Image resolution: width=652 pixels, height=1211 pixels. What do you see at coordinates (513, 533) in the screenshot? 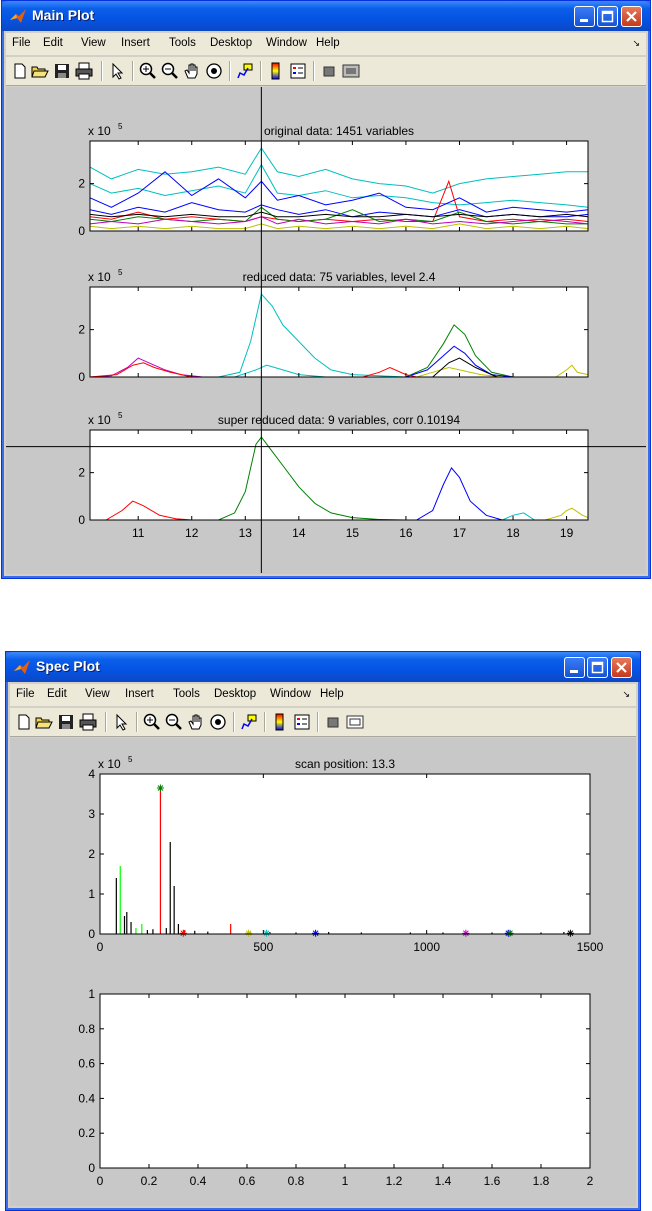
I see `x-tick-label: 18` at bounding box center [513, 533].